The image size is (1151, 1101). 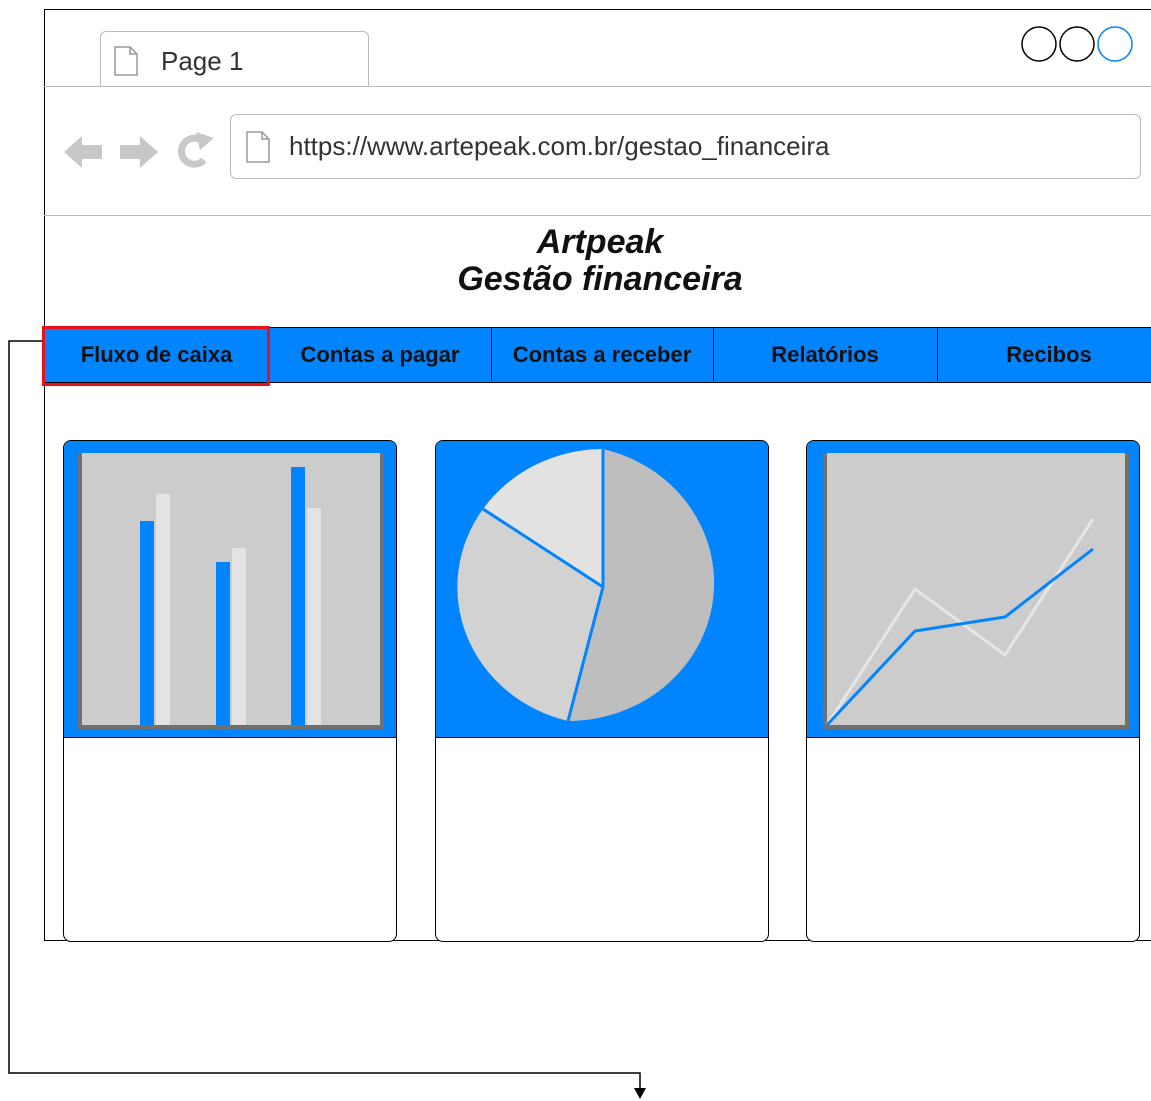 What do you see at coordinates (602, 354) in the screenshot?
I see `menu-item-contas-a-receber: Contas a receber` at bounding box center [602, 354].